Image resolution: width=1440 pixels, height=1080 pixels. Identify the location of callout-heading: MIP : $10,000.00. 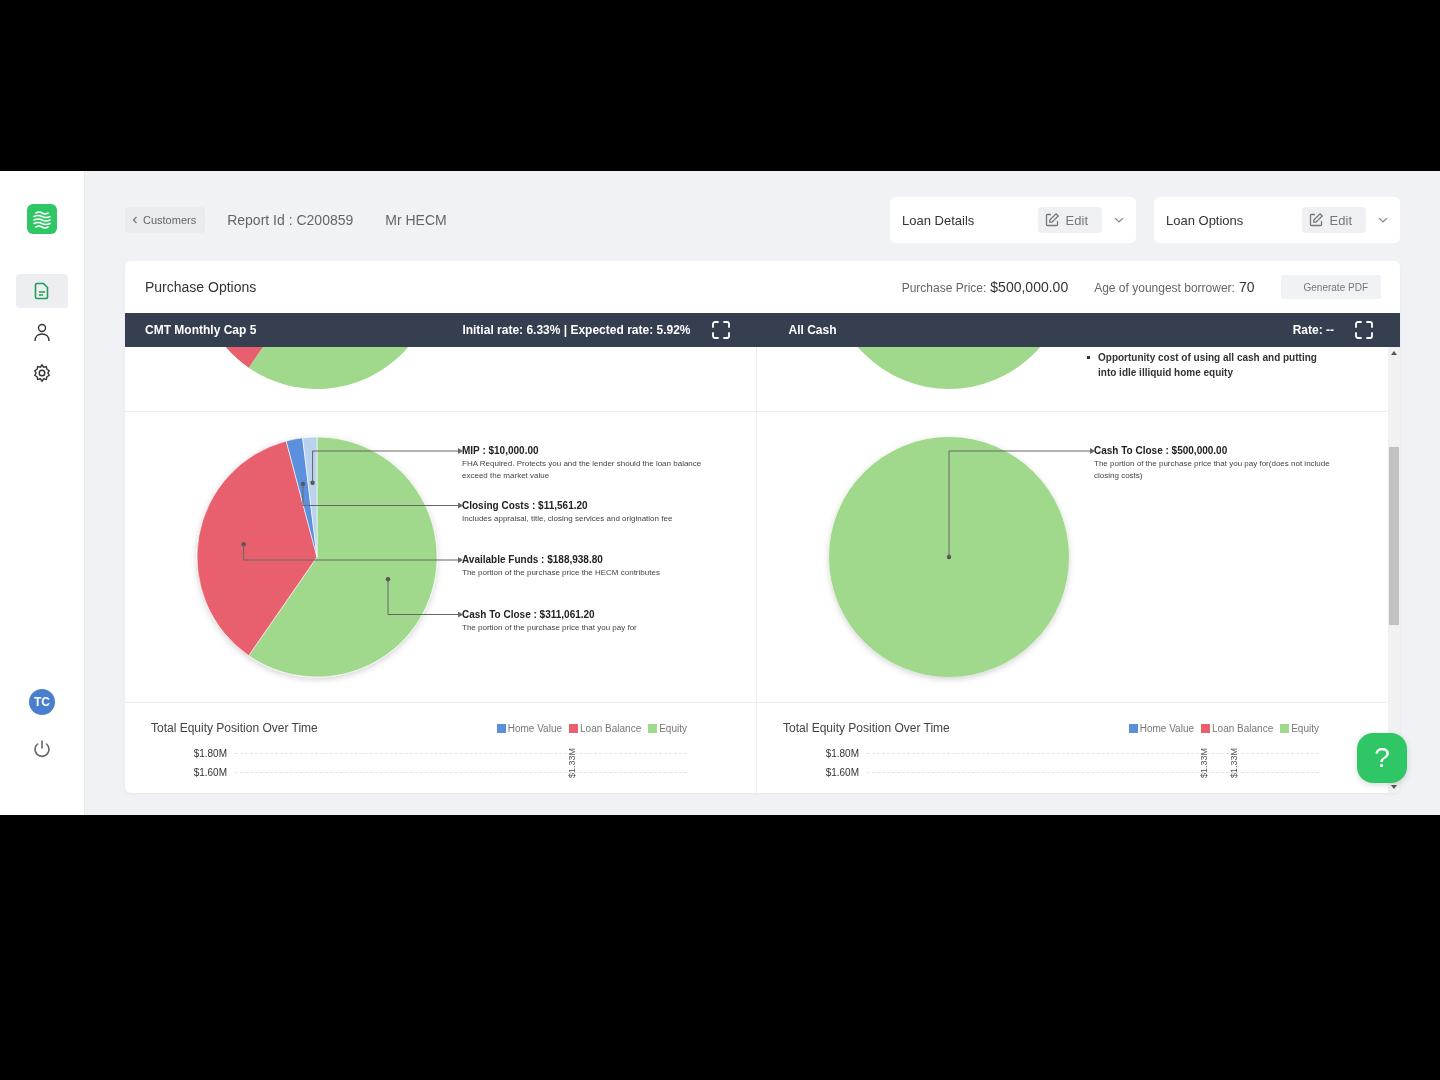
(501, 451).